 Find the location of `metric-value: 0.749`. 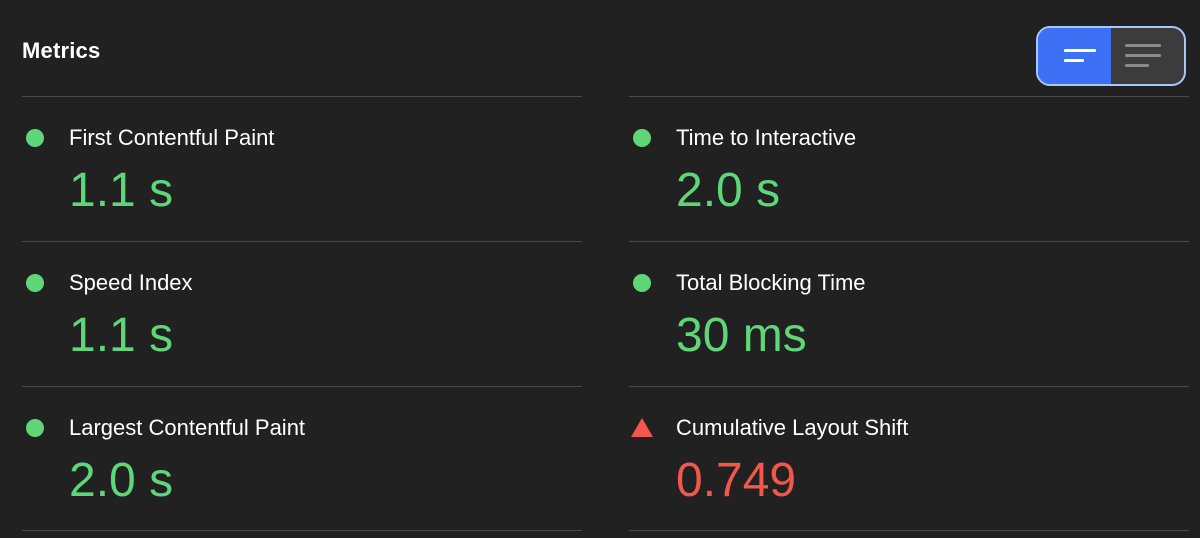

metric-value: 0.749 is located at coordinates (736, 480).